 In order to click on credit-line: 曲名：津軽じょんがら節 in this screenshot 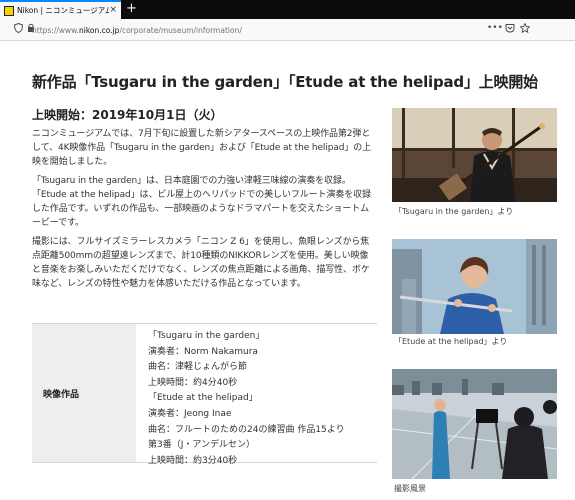, I will do `click(198, 367)`.